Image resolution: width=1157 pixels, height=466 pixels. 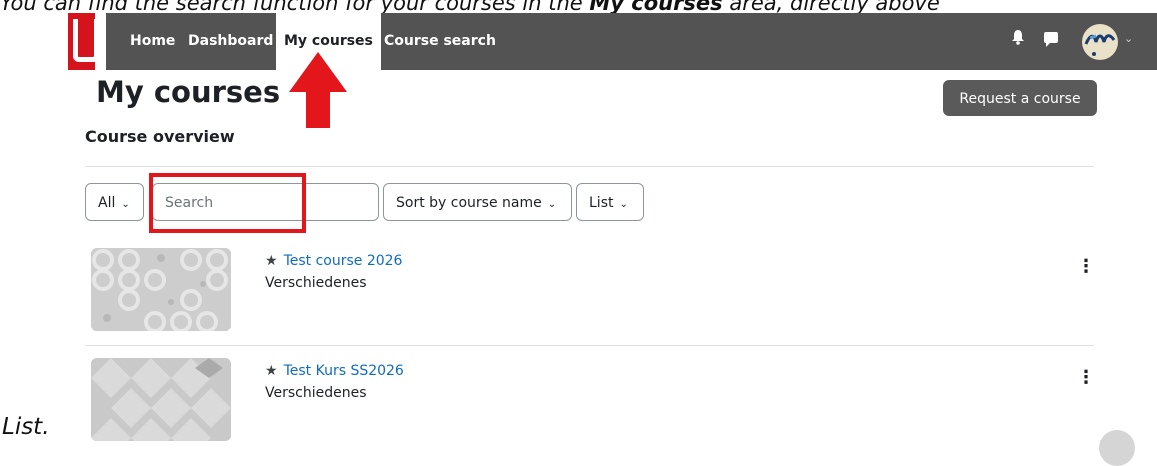 I want to click on grouping-dropdown: All ⌄, so click(x=114, y=202).